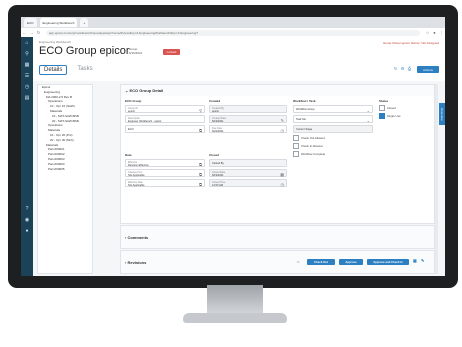 This screenshot has width=462, height=347. Describe the element at coordinates (137, 262) in the screenshot. I see `section-title: Revisions` at that location.